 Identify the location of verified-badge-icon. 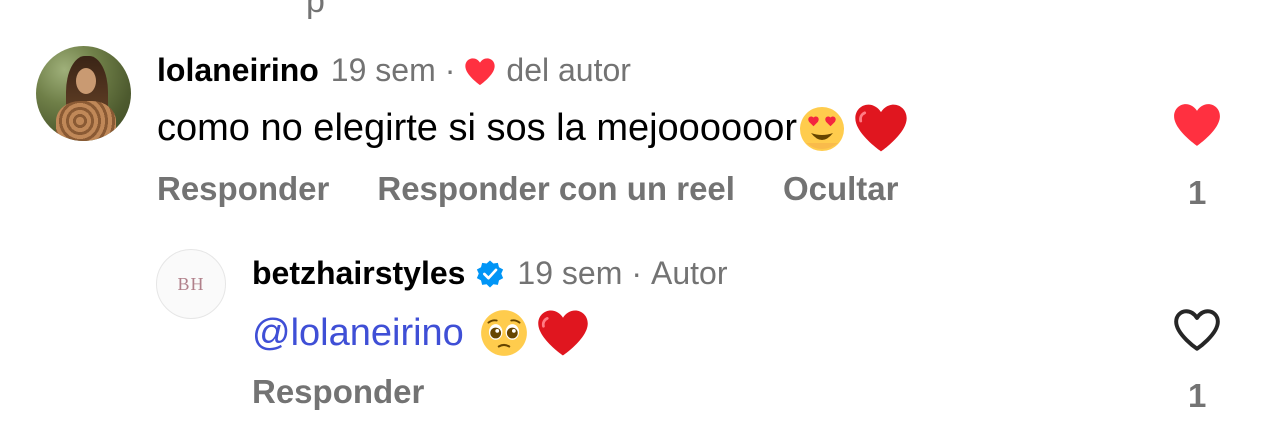
(490, 273).